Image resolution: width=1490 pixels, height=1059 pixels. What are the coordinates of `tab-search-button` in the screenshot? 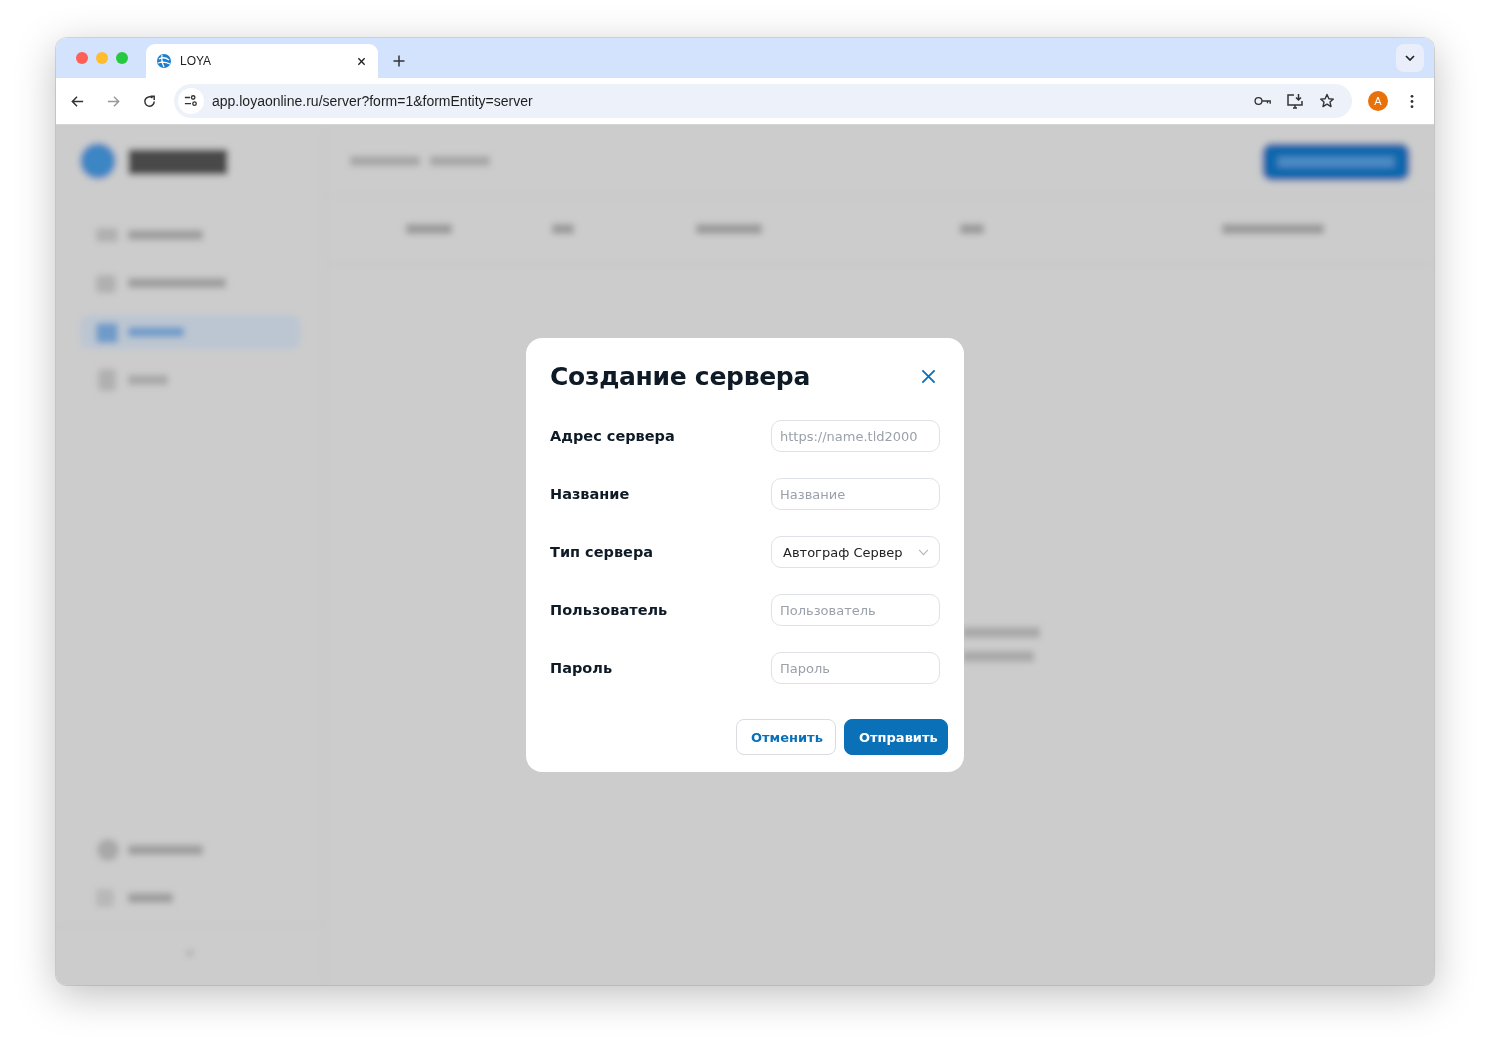 It's located at (1410, 58).